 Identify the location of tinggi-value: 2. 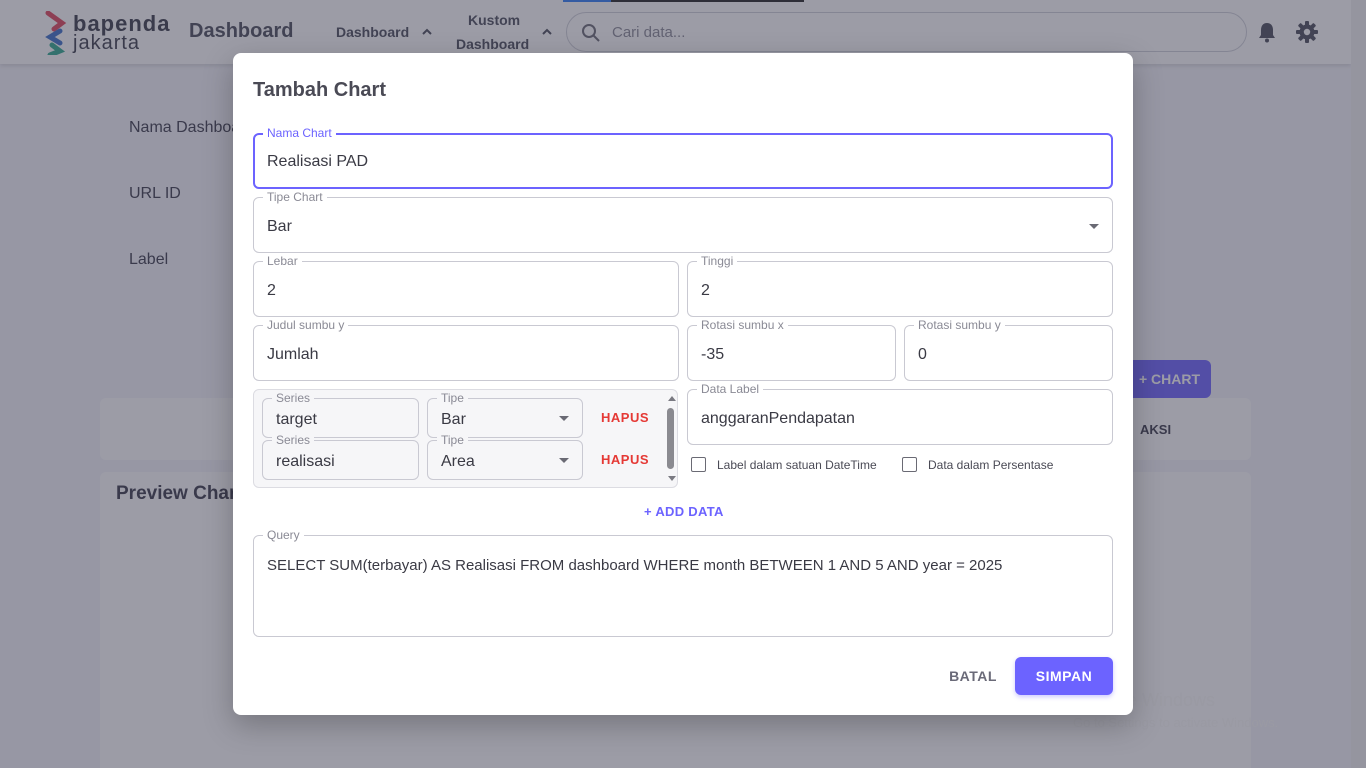
(705, 290).